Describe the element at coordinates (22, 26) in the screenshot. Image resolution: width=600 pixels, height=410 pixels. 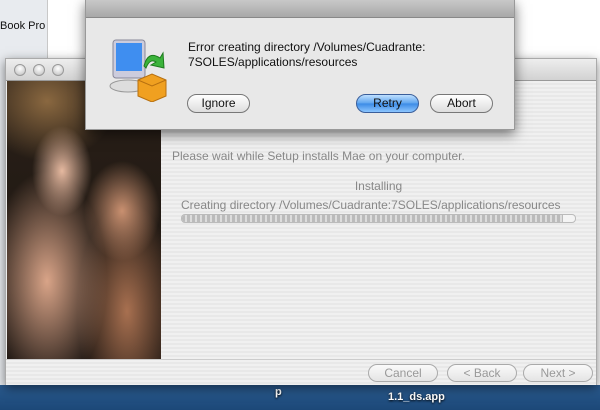
I see `sidebar-item-macbook: Book Pro` at that location.